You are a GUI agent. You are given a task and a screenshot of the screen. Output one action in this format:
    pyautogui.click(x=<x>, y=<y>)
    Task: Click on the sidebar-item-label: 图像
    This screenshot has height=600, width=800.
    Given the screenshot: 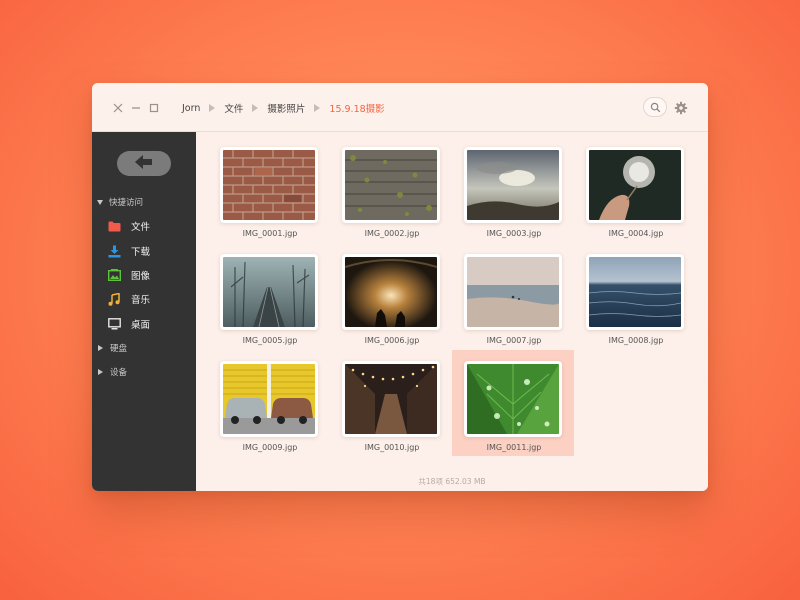 What is the action you would take?
    pyautogui.click(x=141, y=276)
    